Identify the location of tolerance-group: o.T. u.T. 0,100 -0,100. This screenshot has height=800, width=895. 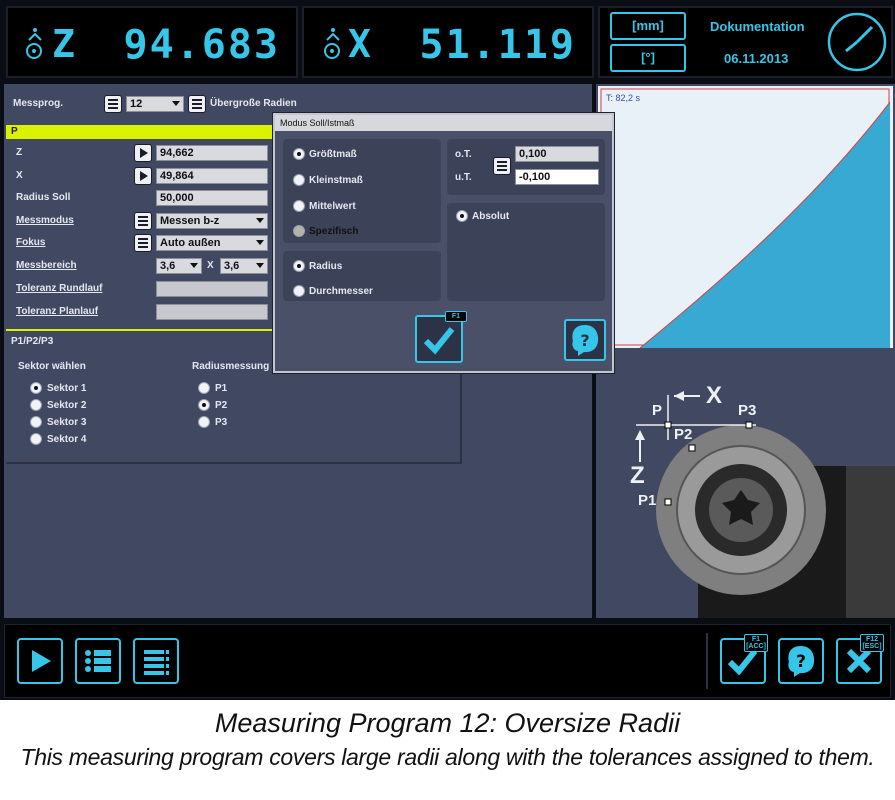
(526, 167).